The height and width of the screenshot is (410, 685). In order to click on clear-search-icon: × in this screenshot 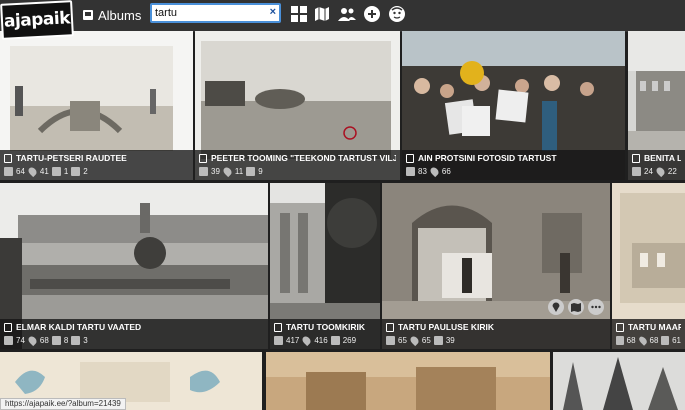, I will do `click(273, 12)`.